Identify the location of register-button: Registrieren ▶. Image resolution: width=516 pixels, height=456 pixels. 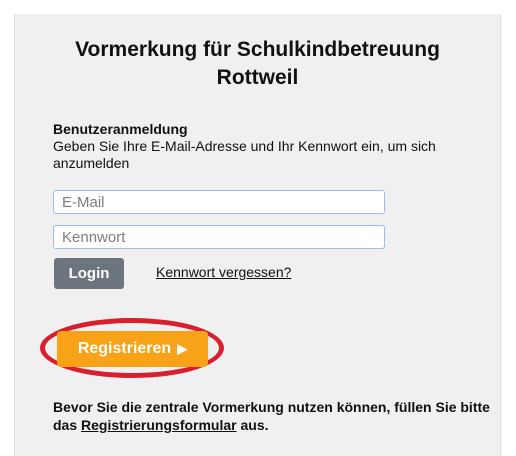
(132, 349).